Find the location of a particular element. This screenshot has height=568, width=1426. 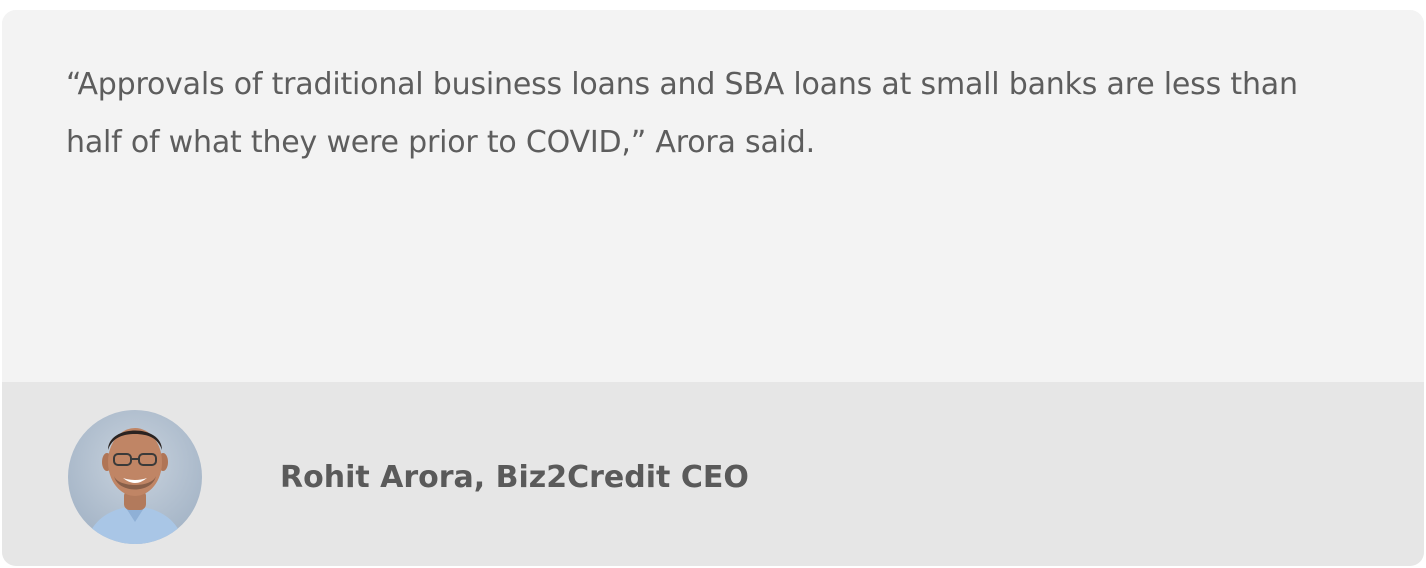

author-photo is located at coordinates (135, 477).